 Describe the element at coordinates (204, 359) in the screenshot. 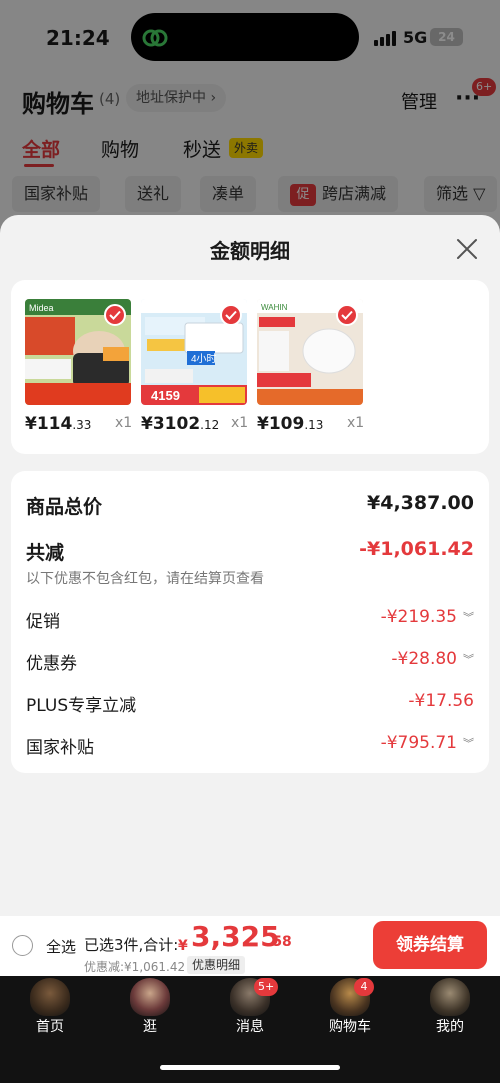

I see `banner-hours: 4小时` at that location.